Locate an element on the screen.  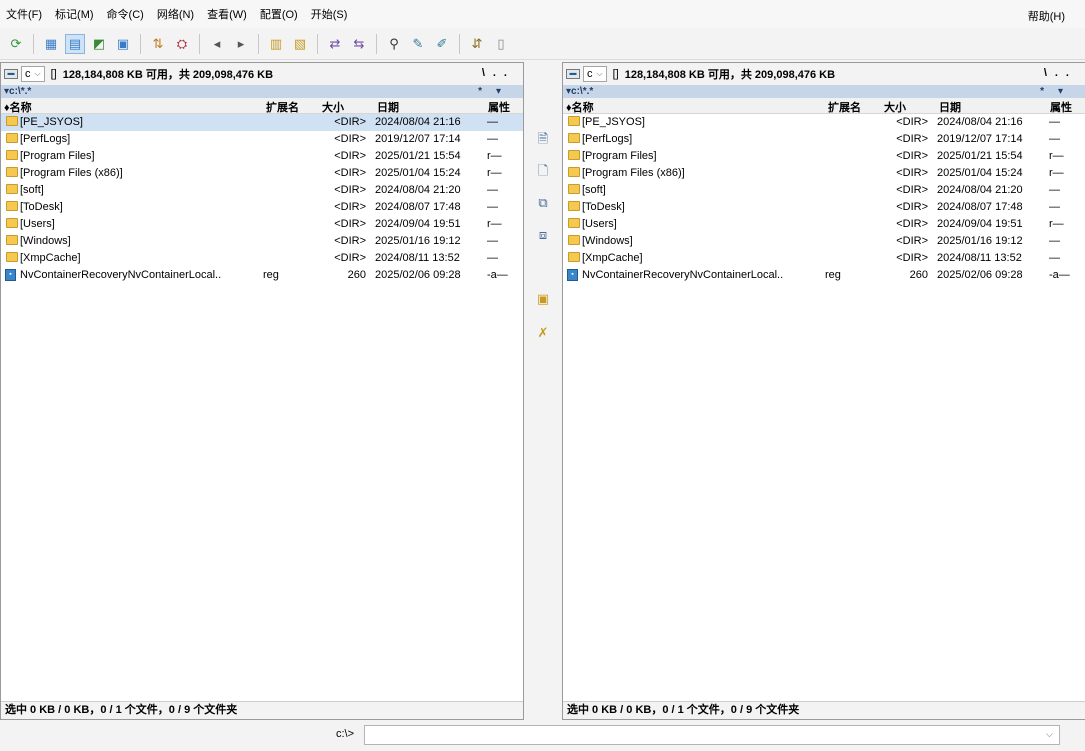
ftp-icon: ⇵ is located at coordinates (477, 44).